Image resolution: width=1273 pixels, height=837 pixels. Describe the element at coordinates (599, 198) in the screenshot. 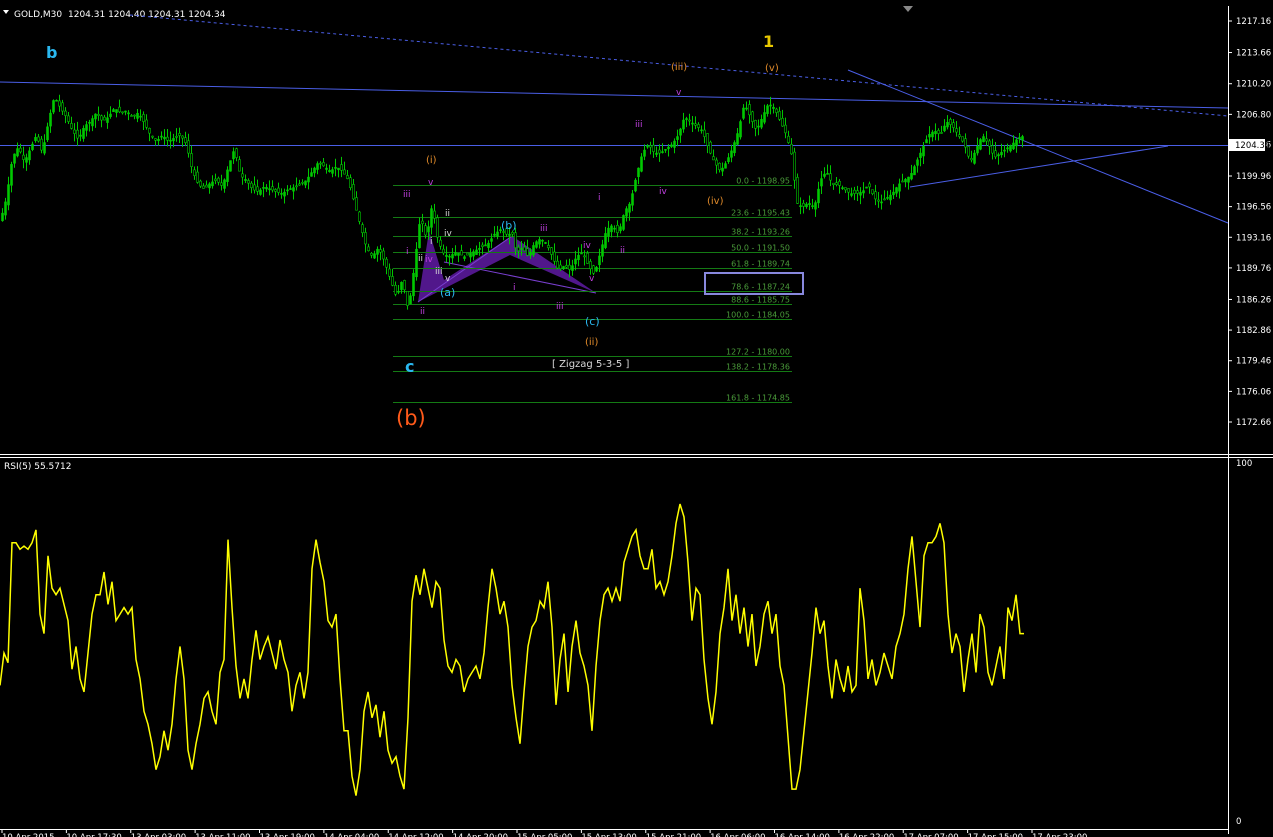

I see `wave-label-minor: i` at that location.